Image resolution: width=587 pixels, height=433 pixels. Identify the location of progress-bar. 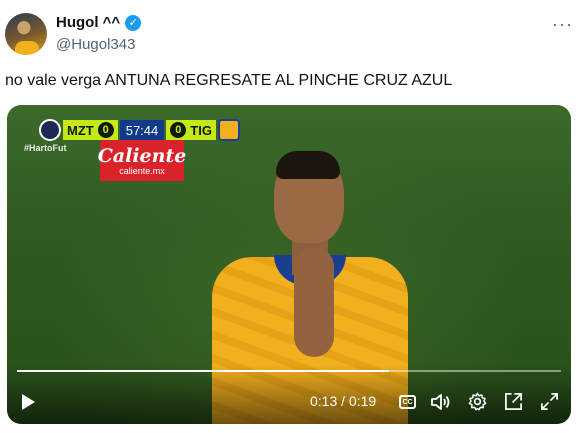
(289, 371).